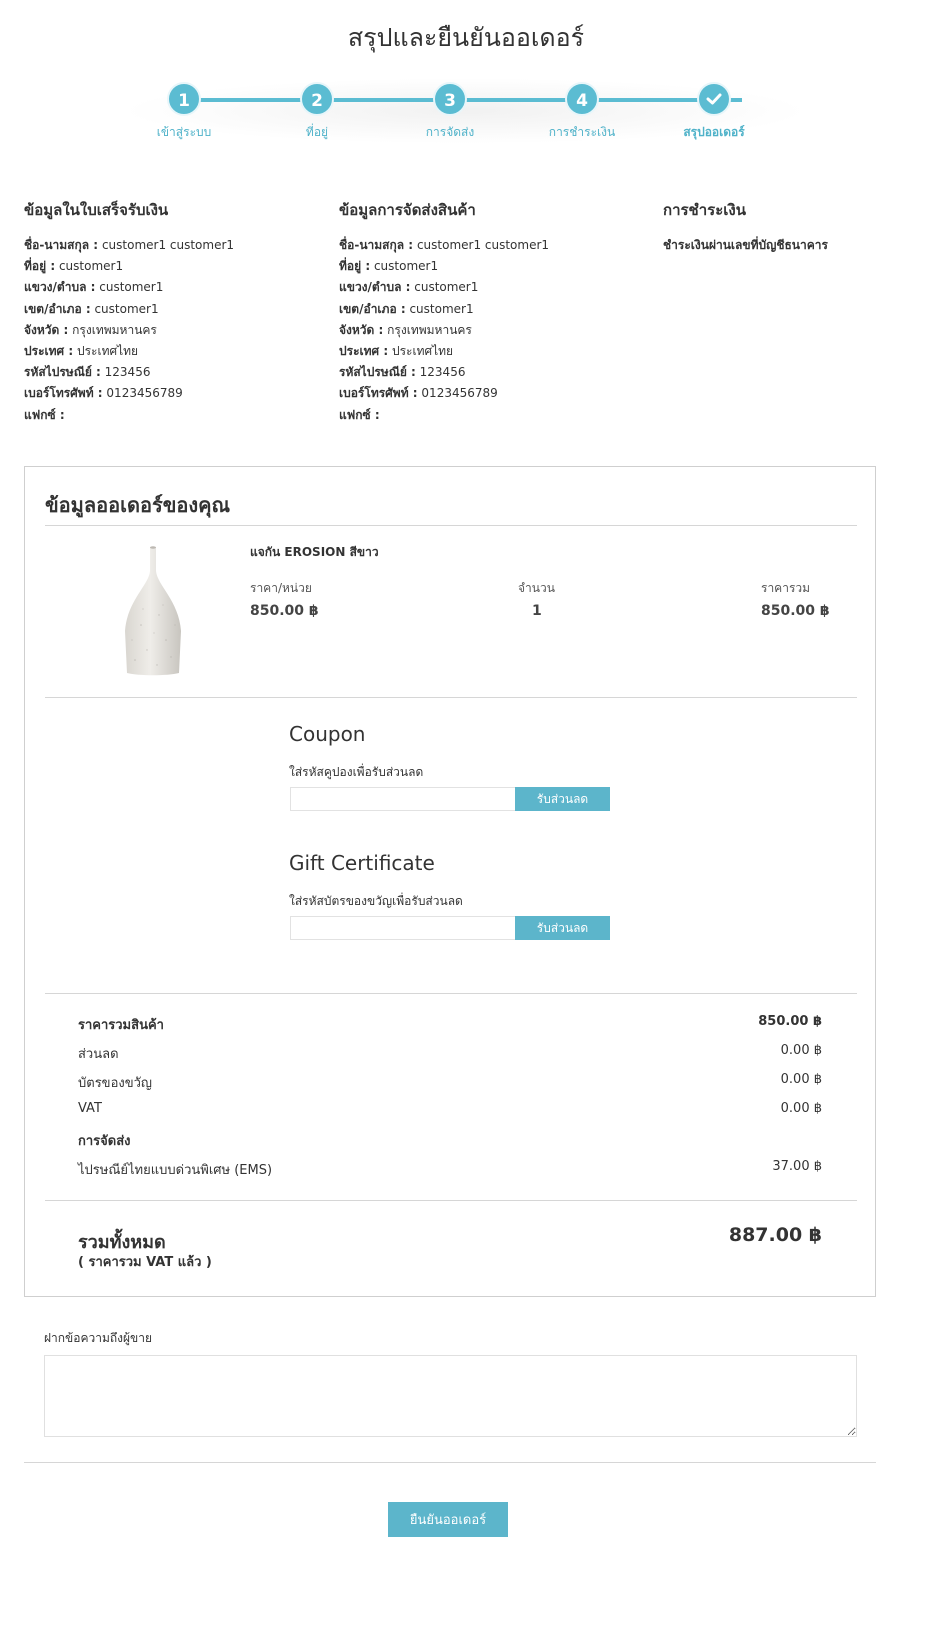 This screenshot has width=932, height=1628. I want to click on gift-value: 0.00 ฿, so click(801, 1079).